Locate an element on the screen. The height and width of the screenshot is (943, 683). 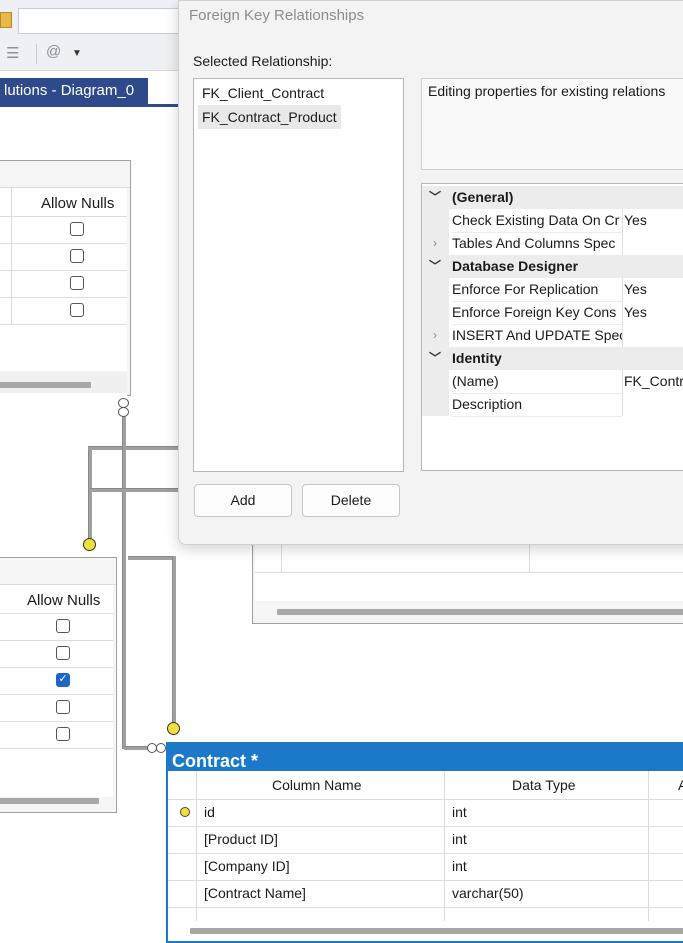
table-row: [Company ID] int is located at coordinates (425, 867).